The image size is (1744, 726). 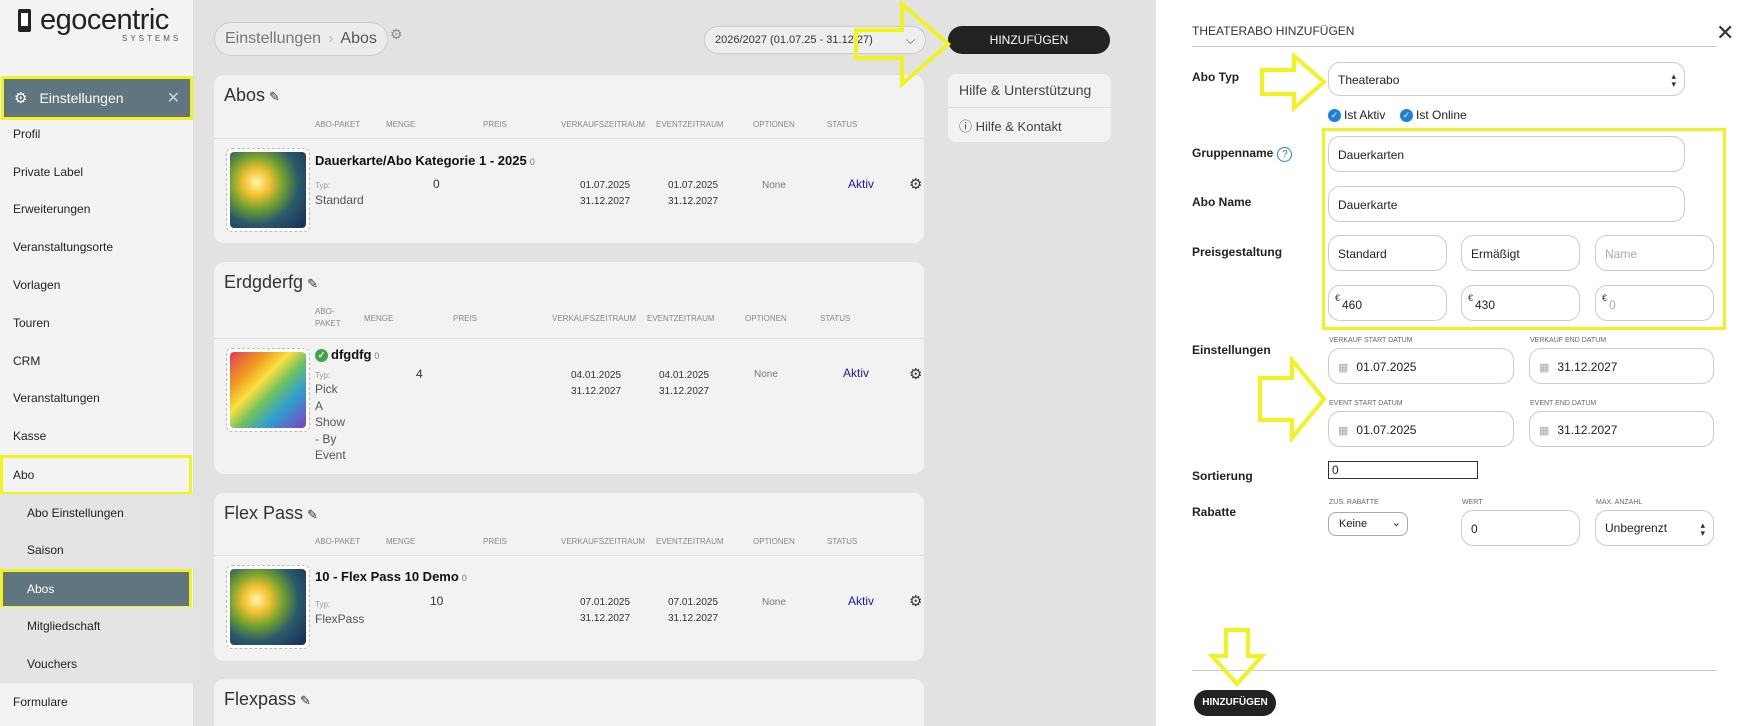 What do you see at coordinates (52, 209) in the screenshot?
I see `sidebar-item-label: Erweiterungen` at bounding box center [52, 209].